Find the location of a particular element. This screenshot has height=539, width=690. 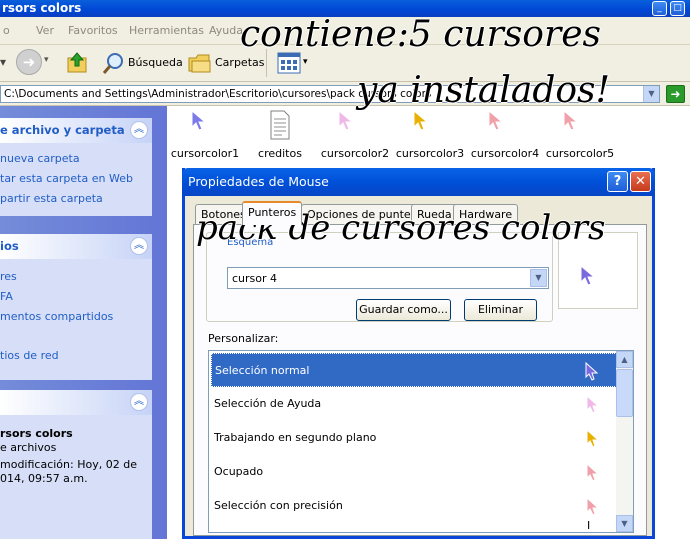

file-name: cursorcolor3 is located at coordinates (430, 153).